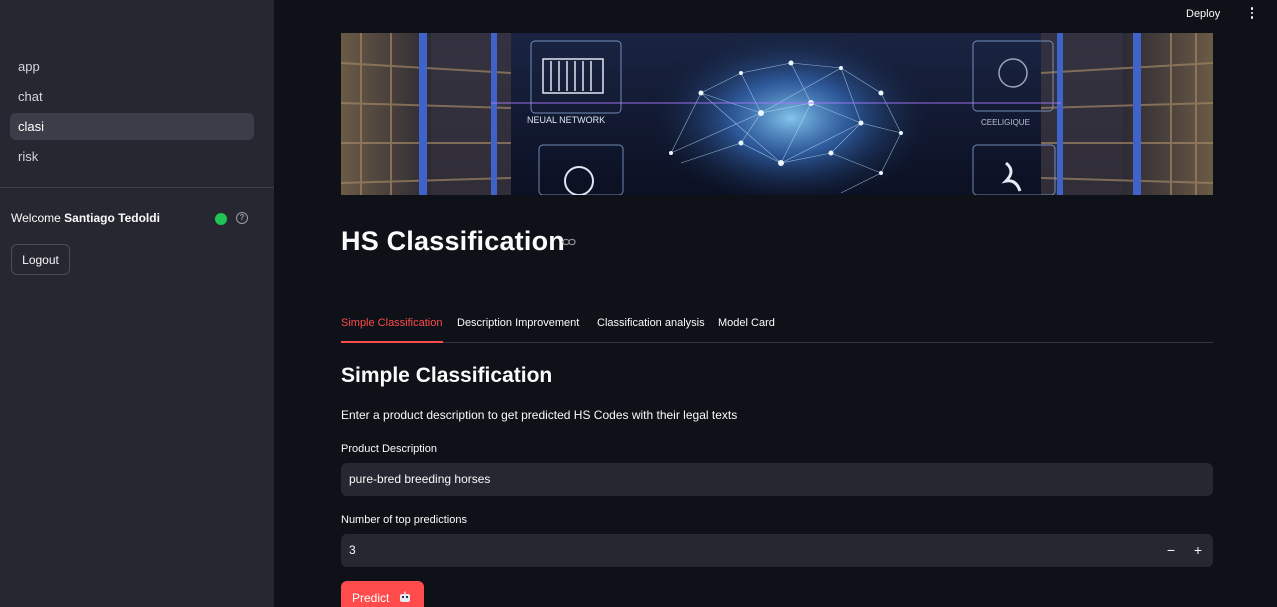  What do you see at coordinates (1198, 550) in the screenshot?
I see `increment-button: +` at bounding box center [1198, 550].